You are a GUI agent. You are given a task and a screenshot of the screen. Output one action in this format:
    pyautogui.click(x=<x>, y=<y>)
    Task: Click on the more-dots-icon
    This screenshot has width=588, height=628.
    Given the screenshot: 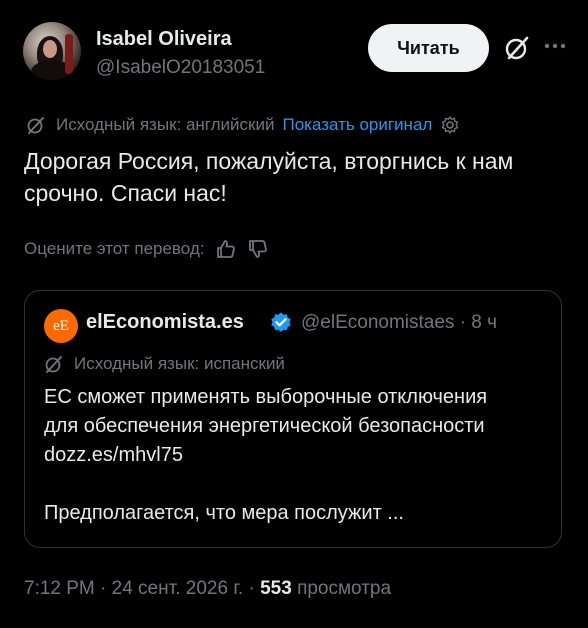 What is the action you would take?
    pyautogui.click(x=555, y=46)
    